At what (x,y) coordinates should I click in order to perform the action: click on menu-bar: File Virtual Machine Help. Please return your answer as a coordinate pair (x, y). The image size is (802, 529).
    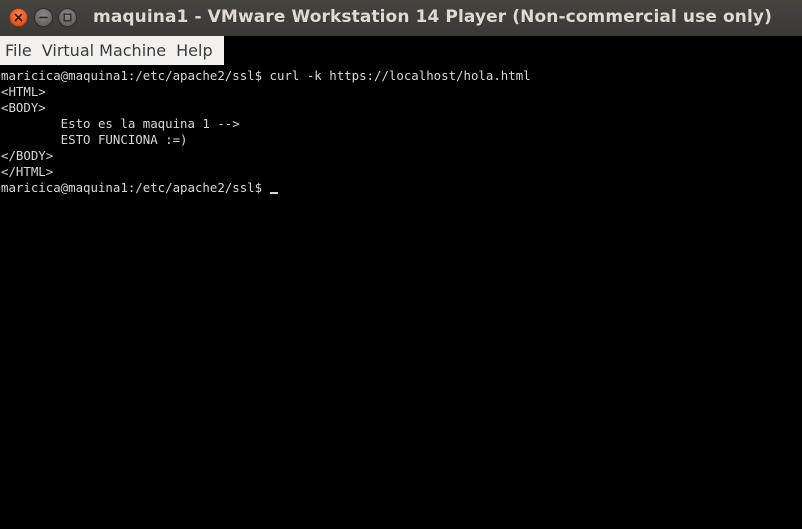
    Looking at the image, I should click on (112, 50).